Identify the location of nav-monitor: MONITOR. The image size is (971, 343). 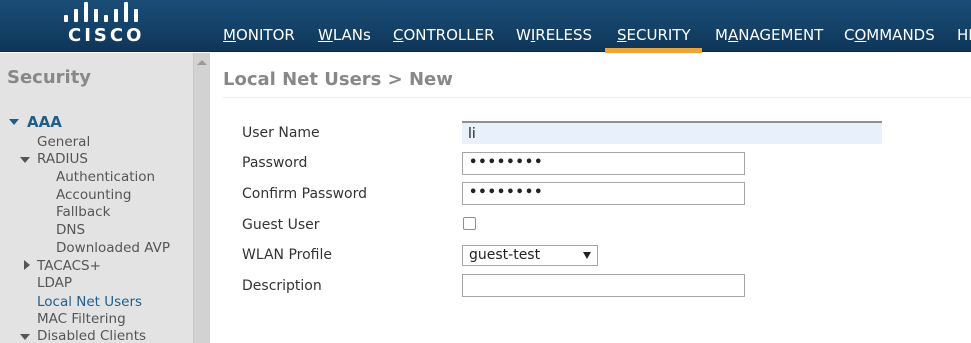
(259, 35).